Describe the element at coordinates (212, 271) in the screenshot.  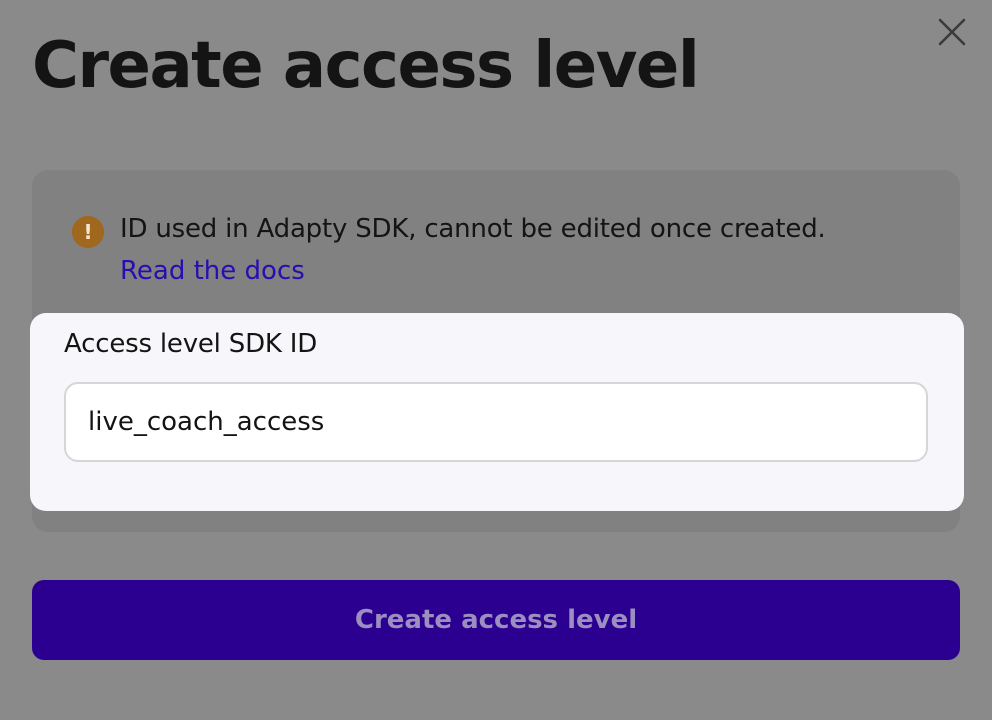
I see `read-docs-link: Read the docs` at that location.